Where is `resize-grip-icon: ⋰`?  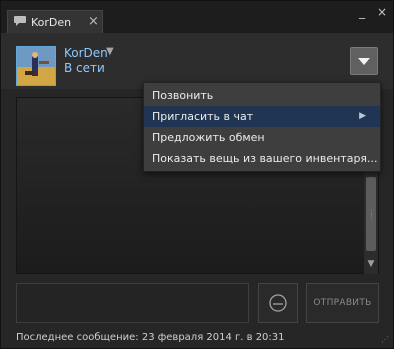 resize-grip-icon: ⋰ is located at coordinates (386, 341).